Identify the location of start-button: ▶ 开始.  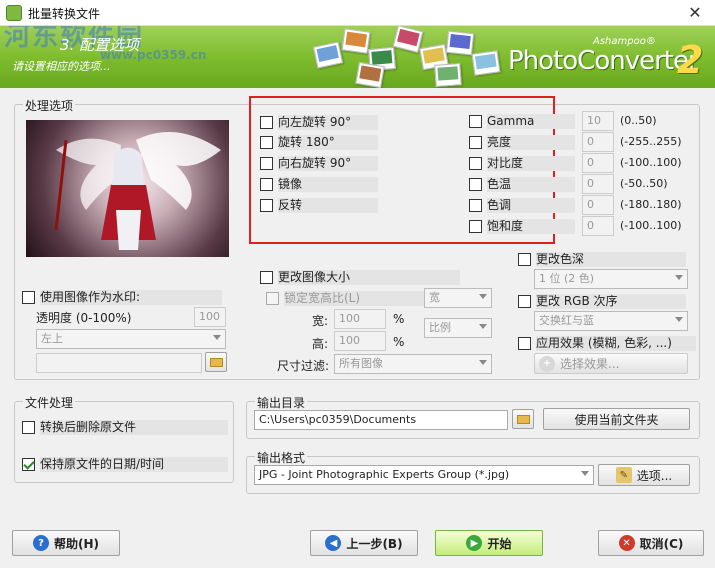
(489, 543).